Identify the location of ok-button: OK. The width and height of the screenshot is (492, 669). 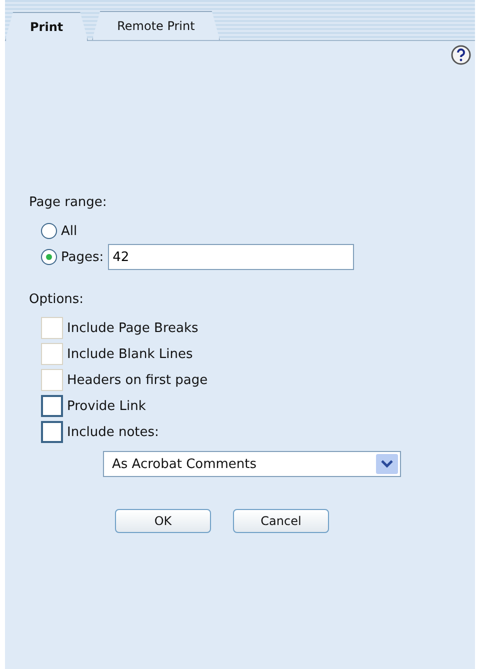
(163, 521).